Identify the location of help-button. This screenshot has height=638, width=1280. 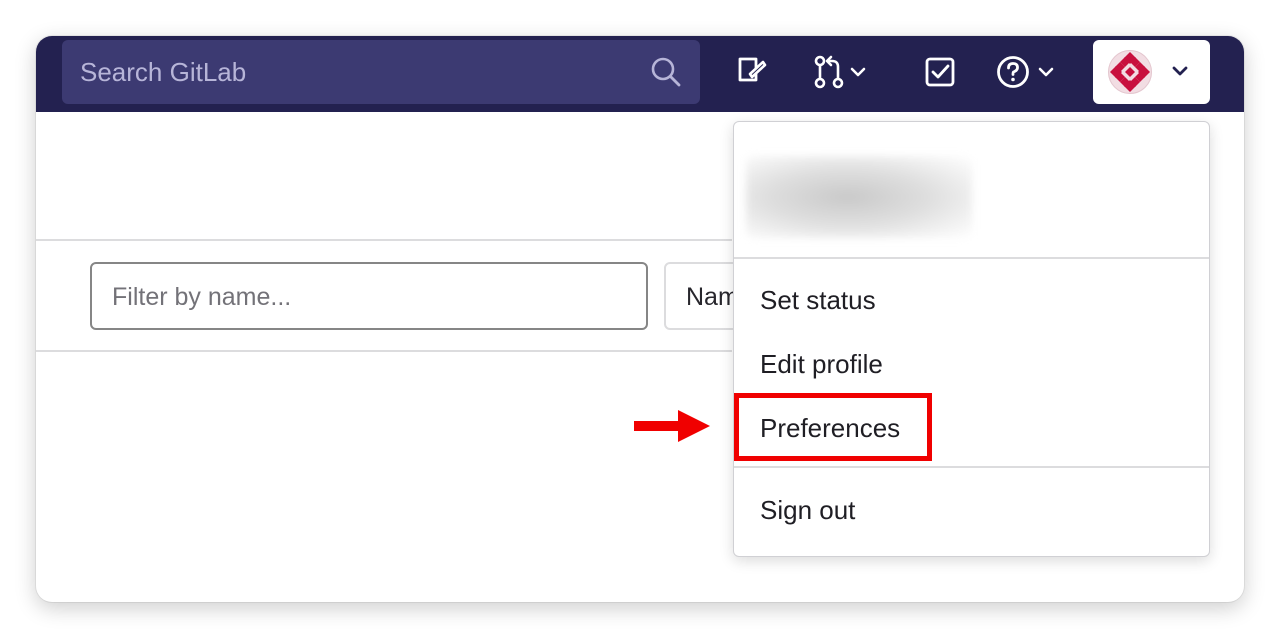
(1026, 72).